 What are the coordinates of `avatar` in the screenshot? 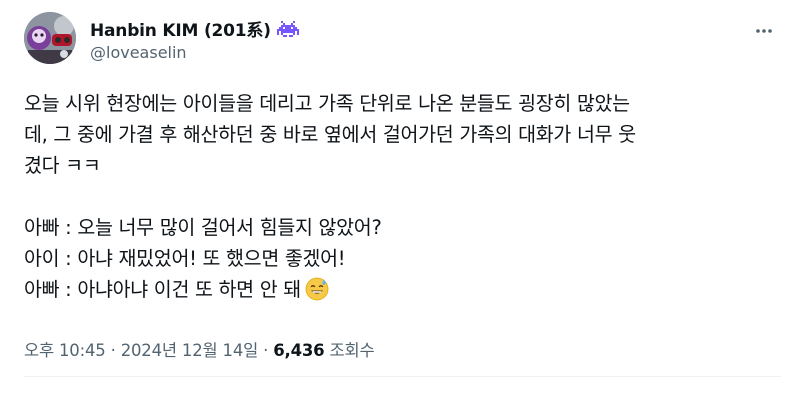 It's located at (50, 38).